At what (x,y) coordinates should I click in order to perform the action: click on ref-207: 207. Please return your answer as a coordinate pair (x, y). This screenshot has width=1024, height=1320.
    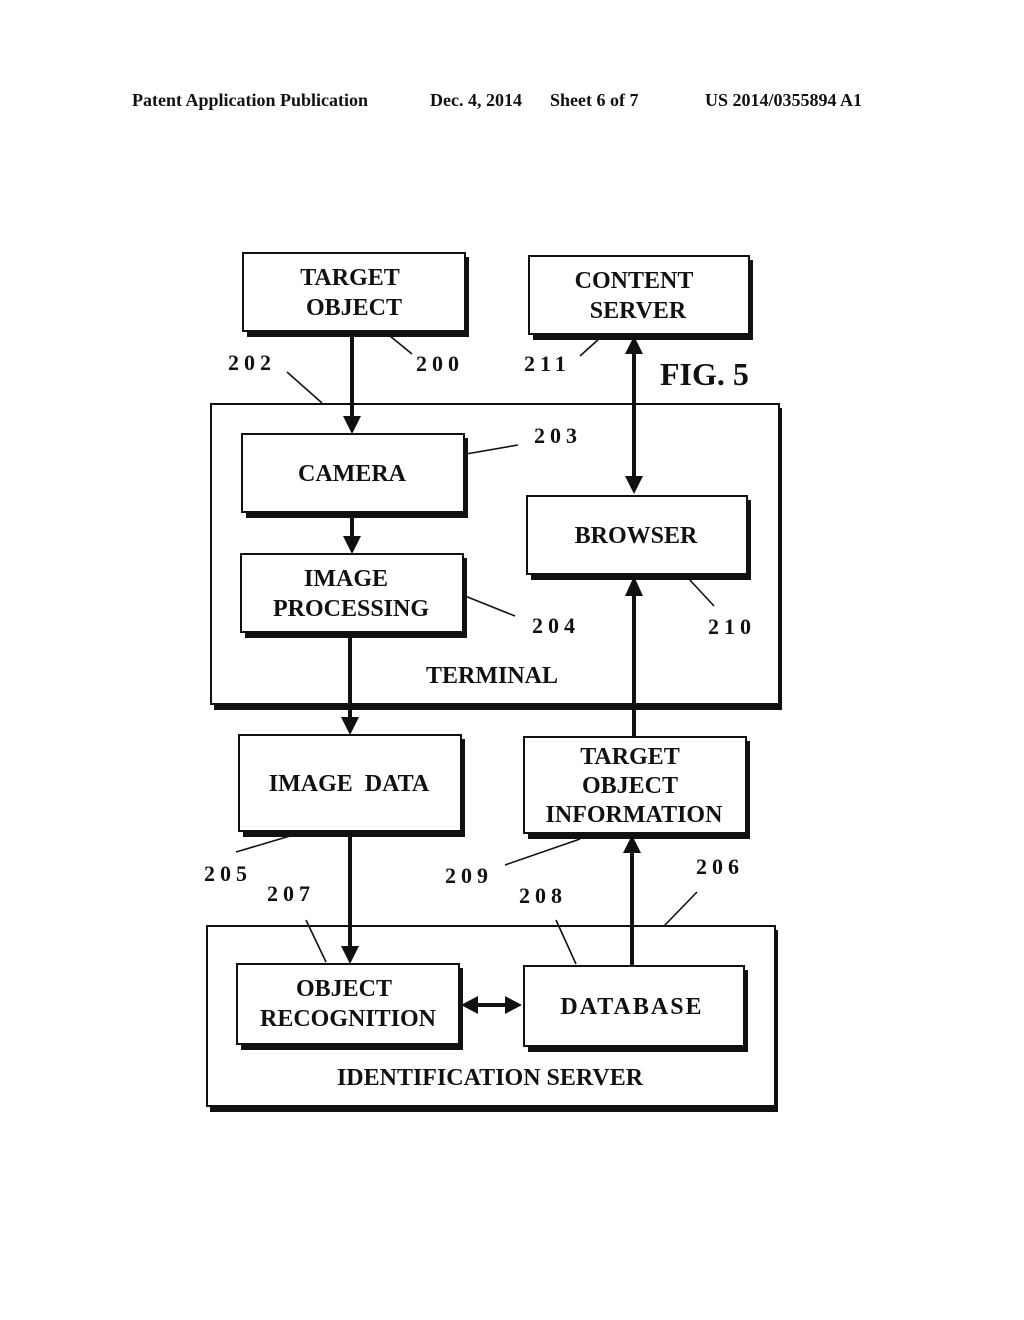
    Looking at the image, I should click on (291, 893).